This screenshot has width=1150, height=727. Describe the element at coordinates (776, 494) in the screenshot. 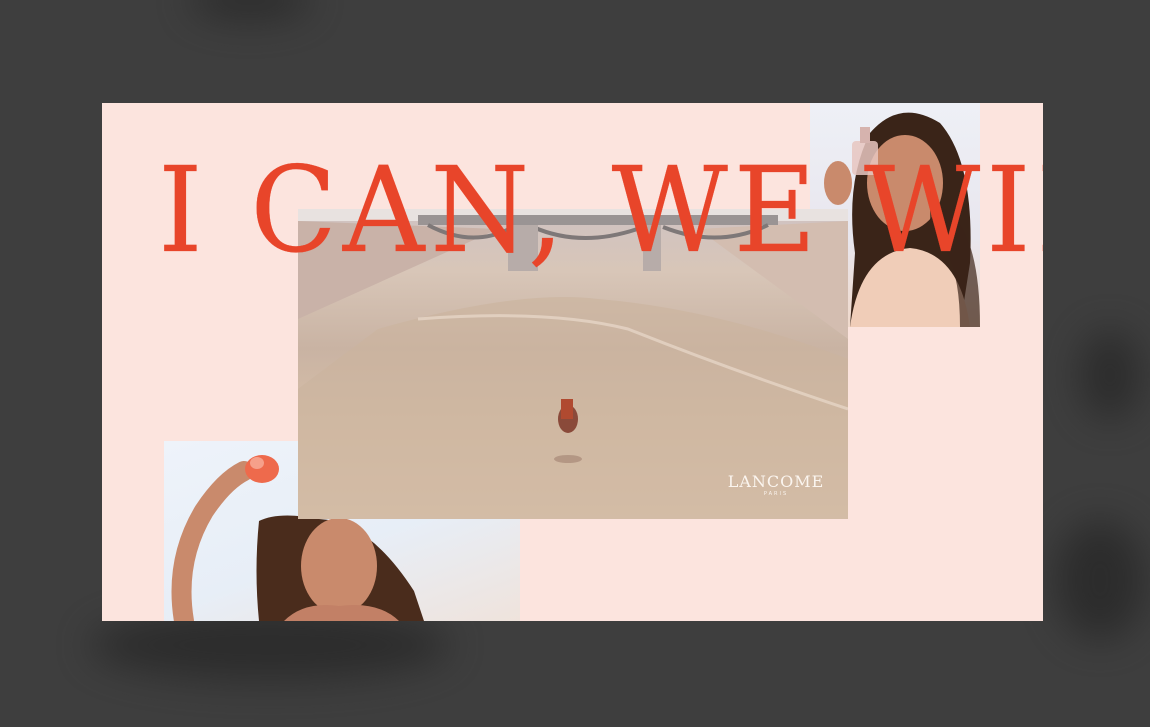

I see `brand-subtitle: PARIS` at that location.